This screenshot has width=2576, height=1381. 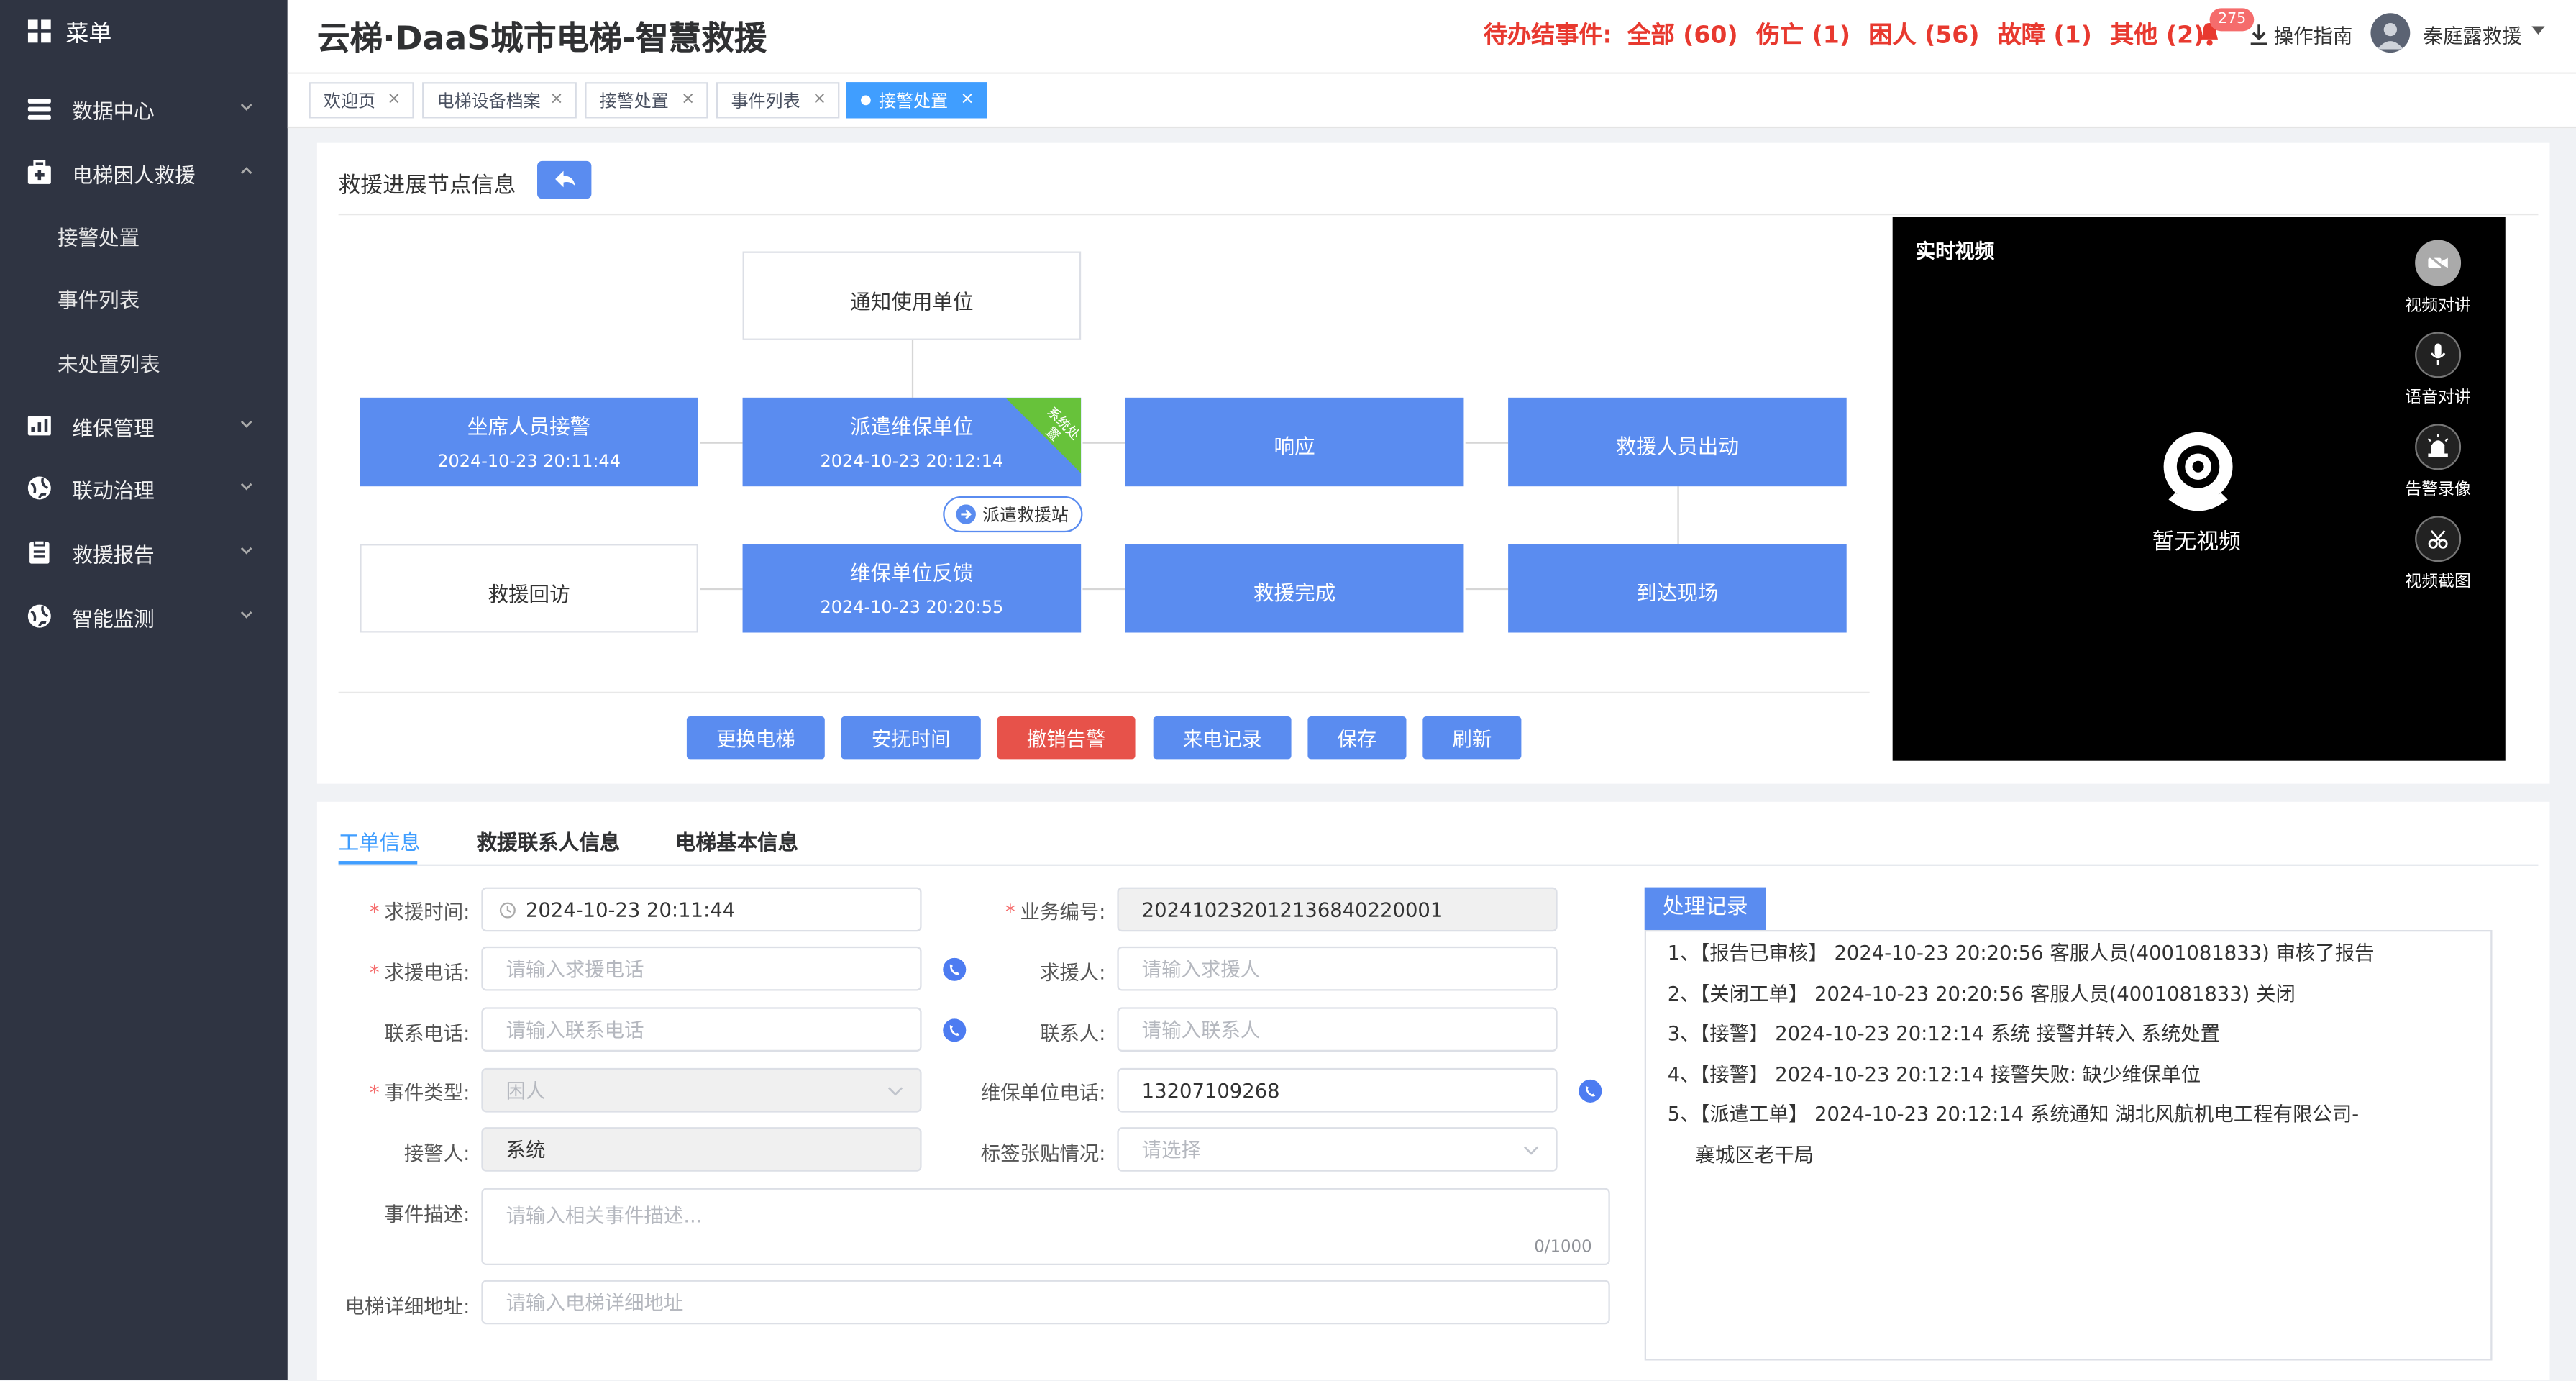 I want to click on tab-alarm-handling-active: 接警处置 ×, so click(x=916, y=100).